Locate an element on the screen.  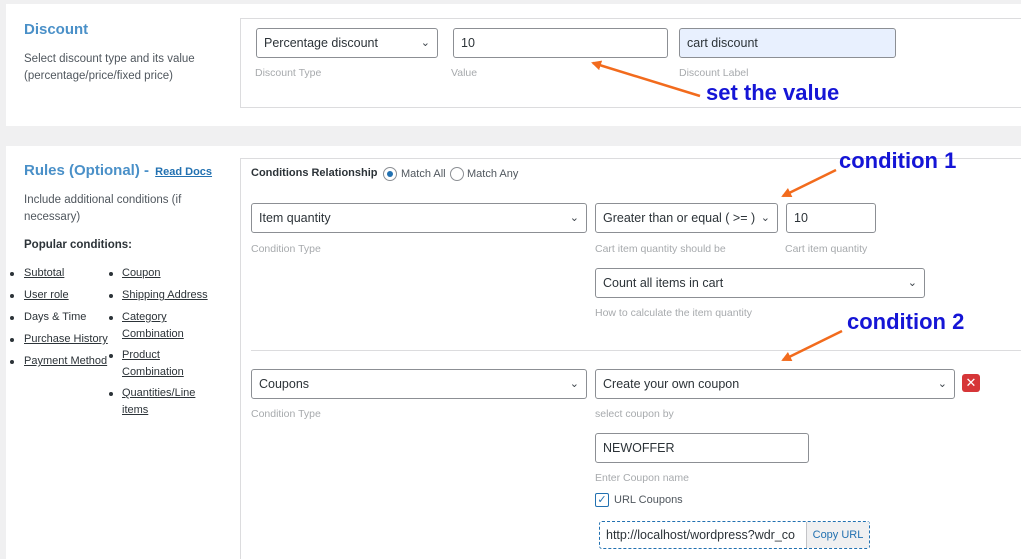
annotation-condition1: condition 1 is located at coordinates (898, 160).